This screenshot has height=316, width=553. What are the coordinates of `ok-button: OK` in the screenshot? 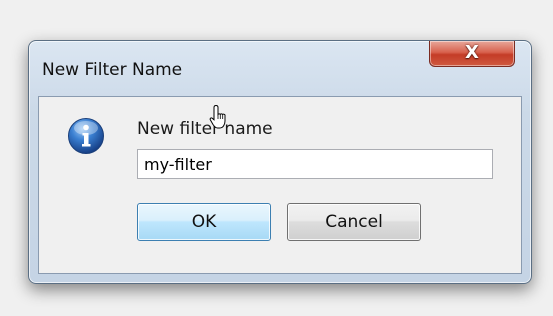 It's located at (204, 222).